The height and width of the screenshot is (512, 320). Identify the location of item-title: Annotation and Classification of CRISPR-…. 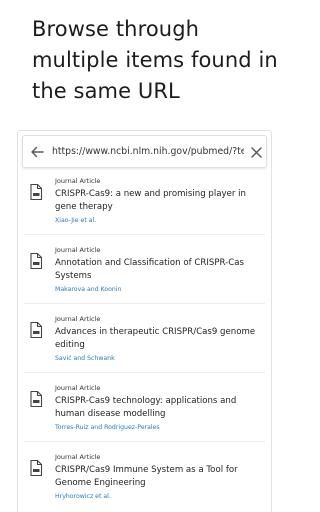
(160, 269).